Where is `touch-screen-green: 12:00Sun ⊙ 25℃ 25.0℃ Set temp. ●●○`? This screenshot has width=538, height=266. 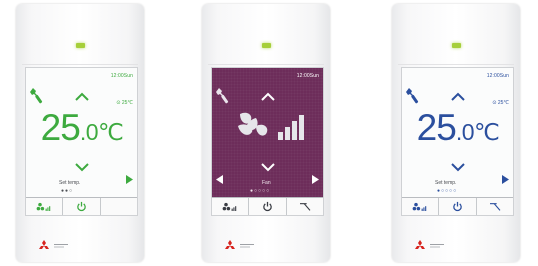 touch-screen-green: 12:00Sun ⊙ 25℃ 25.0℃ Set temp. ●●○ is located at coordinates (81, 141).